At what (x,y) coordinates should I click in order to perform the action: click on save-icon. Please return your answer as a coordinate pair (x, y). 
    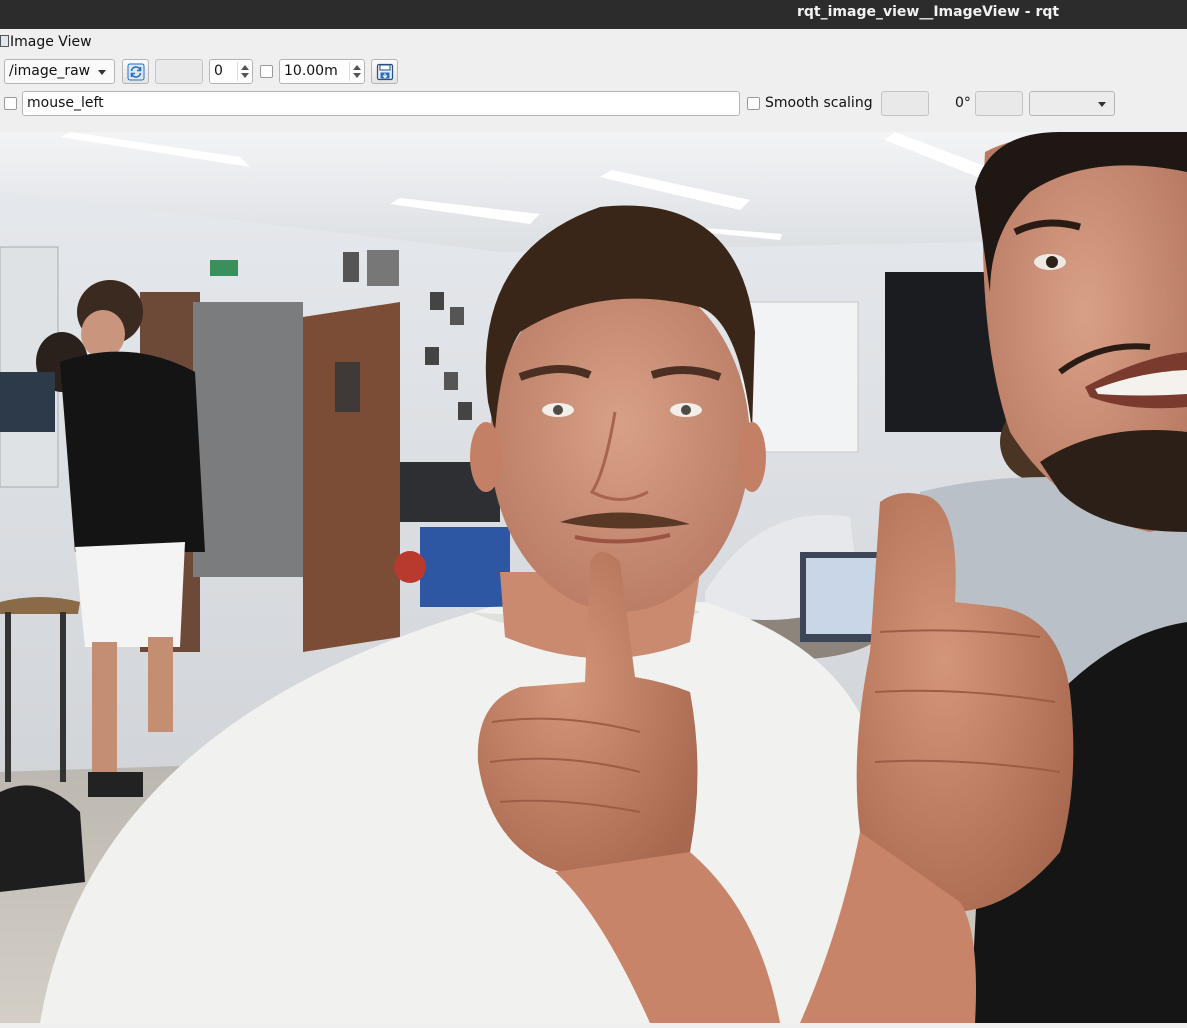
    Looking at the image, I should click on (385, 72).